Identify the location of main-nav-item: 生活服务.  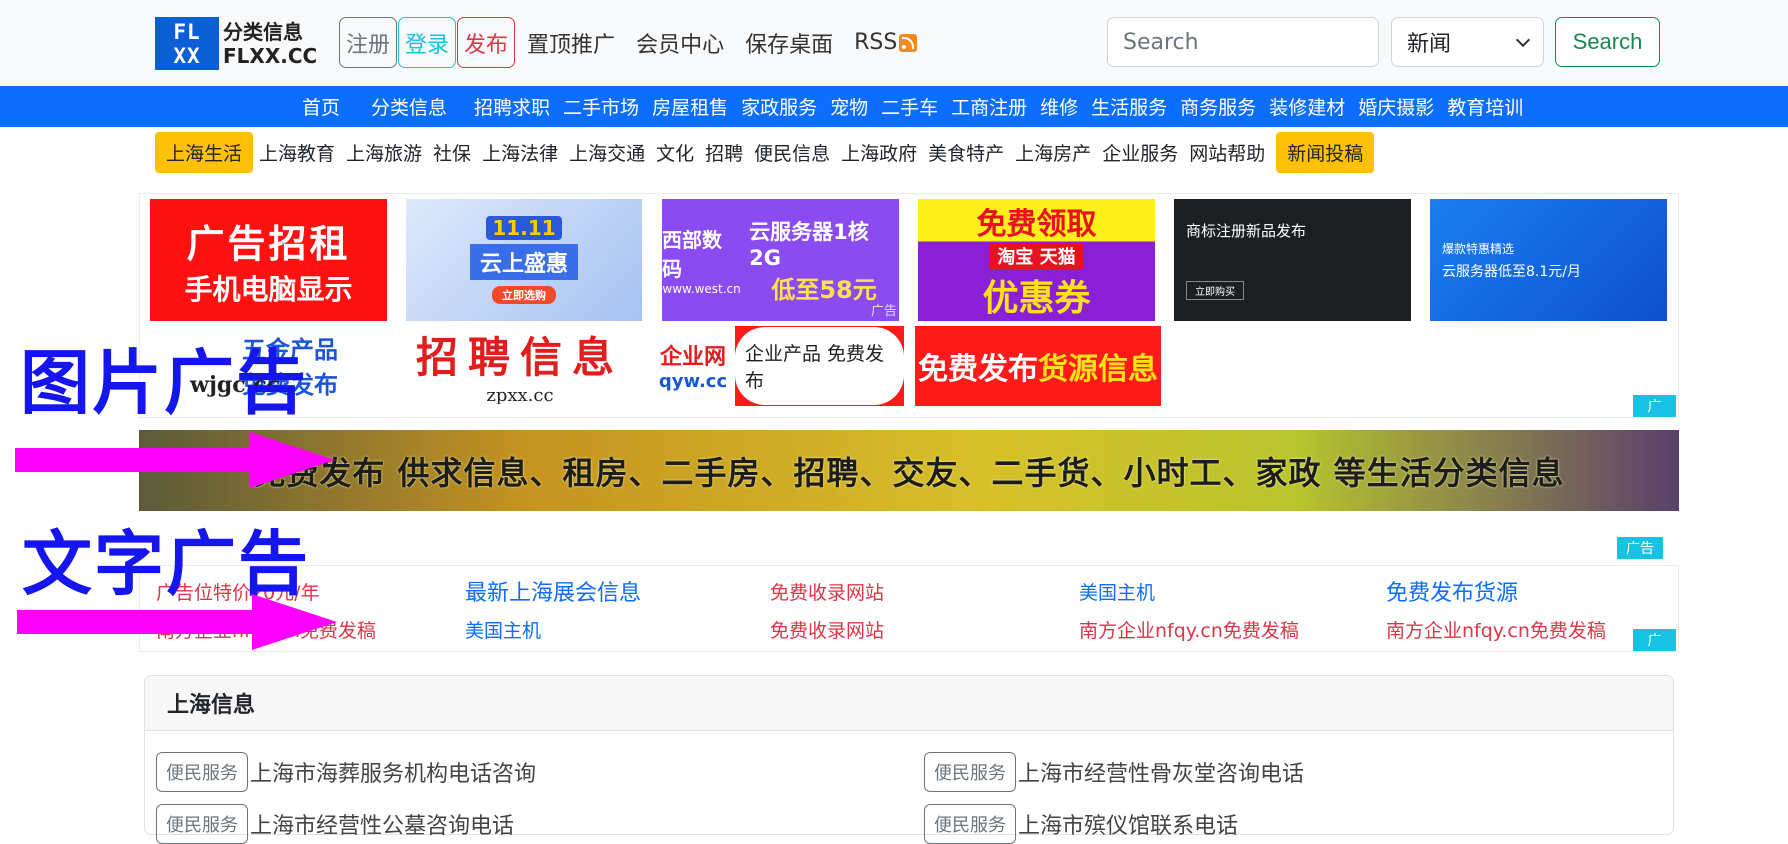
(1129, 106).